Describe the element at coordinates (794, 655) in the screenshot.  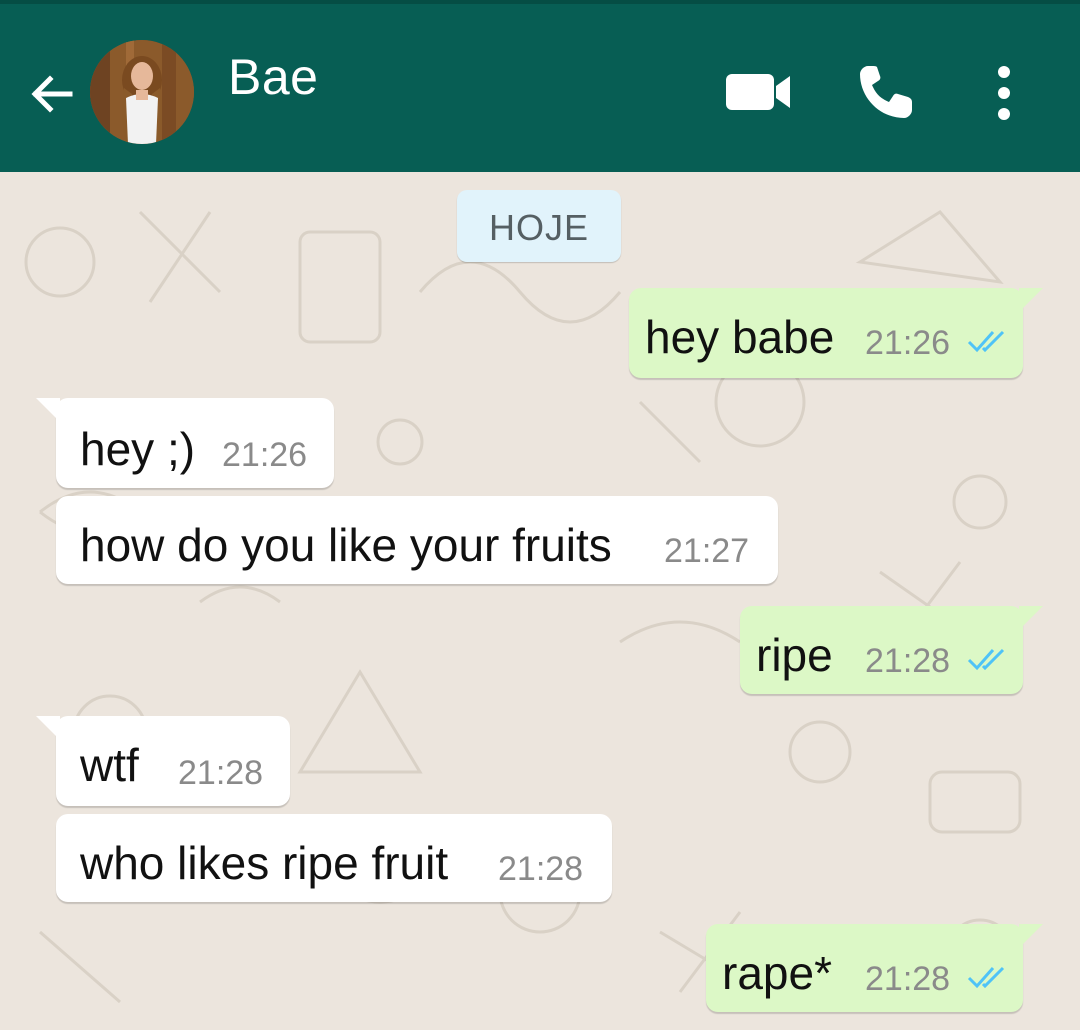
I see `message-text: ripe` at that location.